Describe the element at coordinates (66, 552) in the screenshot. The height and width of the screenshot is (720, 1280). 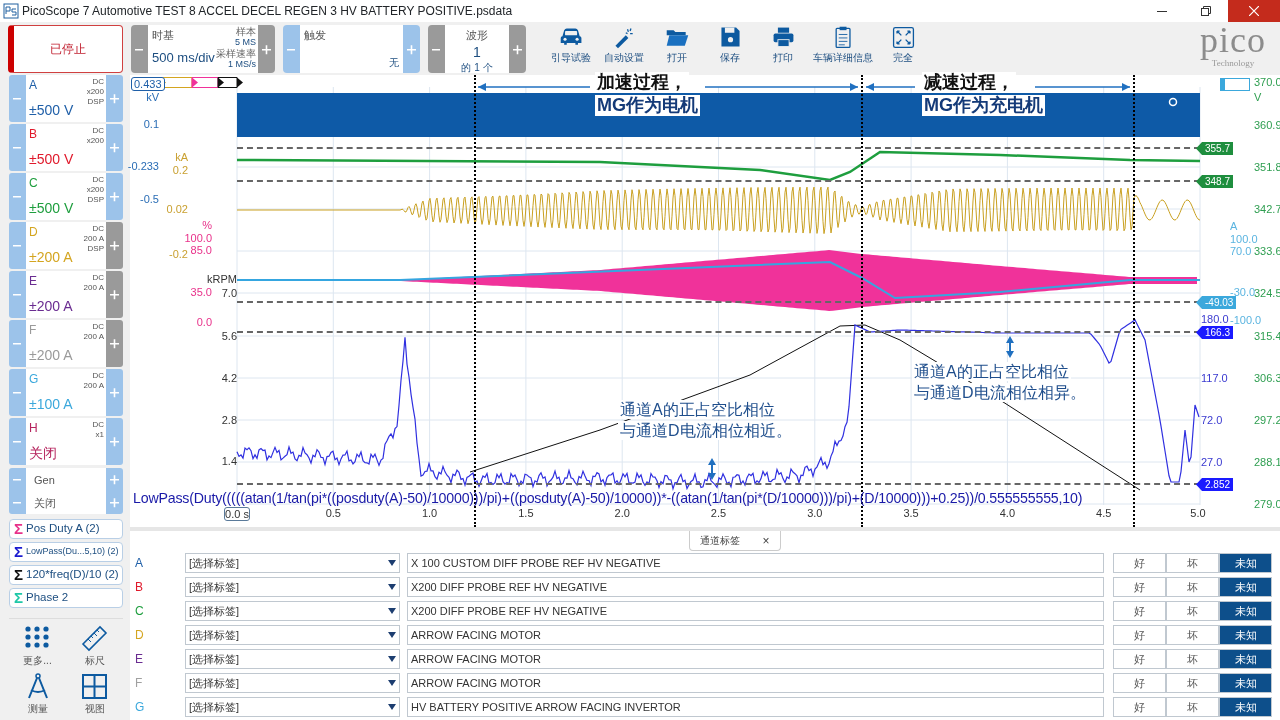
I see `math-channel-button: Σ LowPass(Du...5,10) (2)` at that location.